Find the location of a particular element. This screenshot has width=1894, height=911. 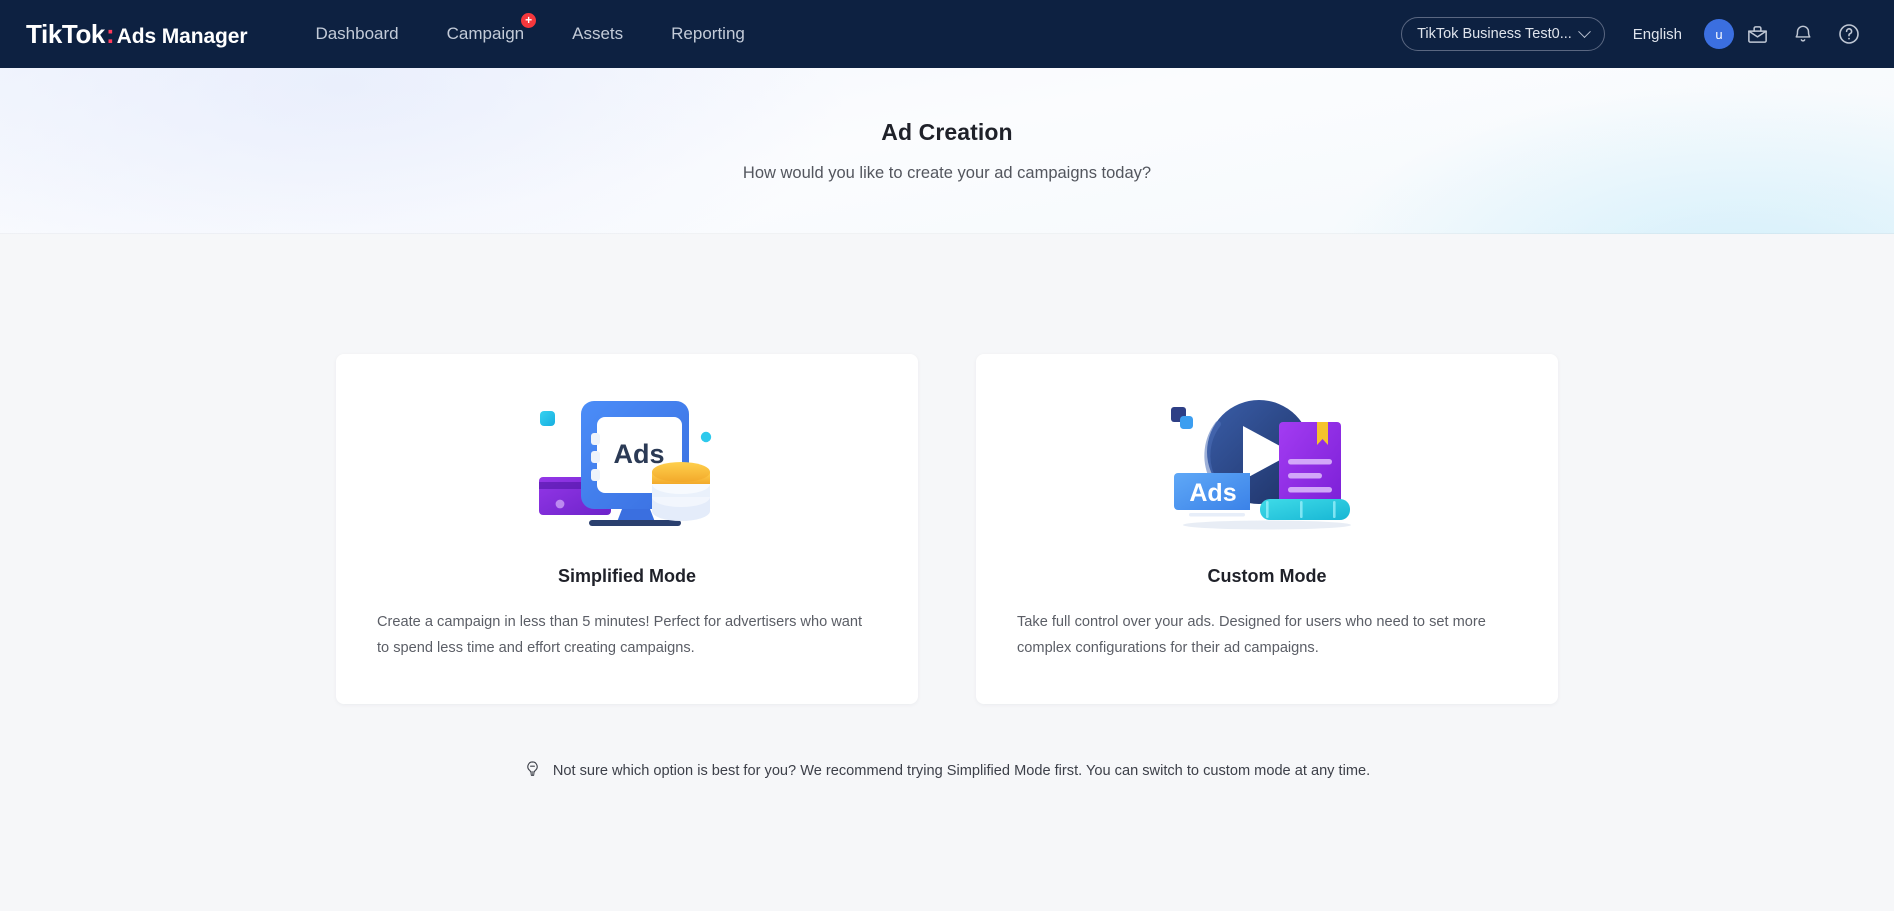

ads-tablet-coins-illustration: Ads is located at coordinates (627, 464).